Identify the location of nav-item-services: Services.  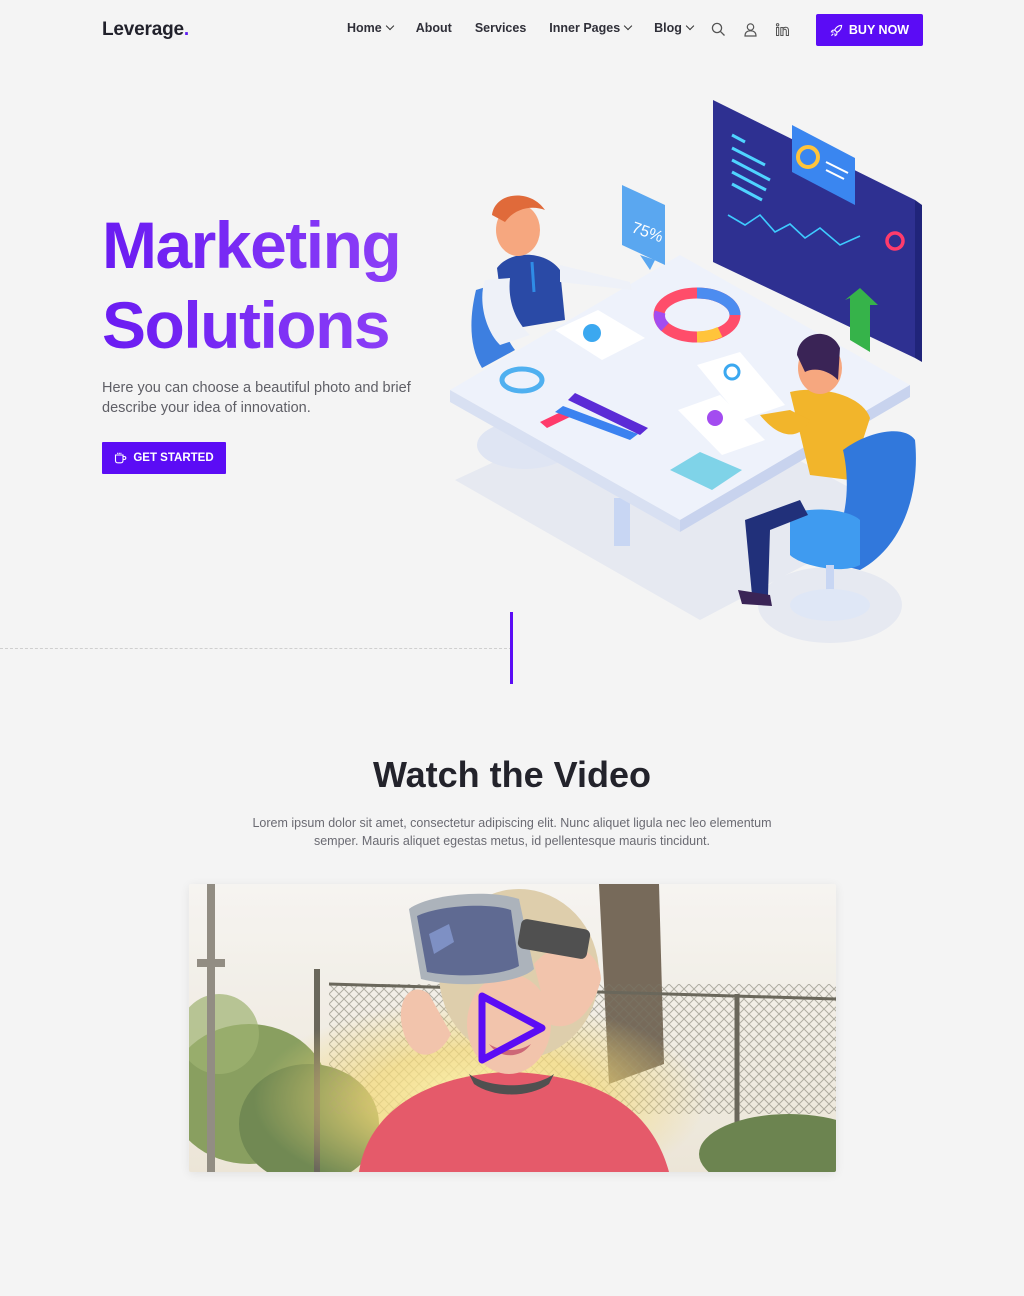
(500, 28).